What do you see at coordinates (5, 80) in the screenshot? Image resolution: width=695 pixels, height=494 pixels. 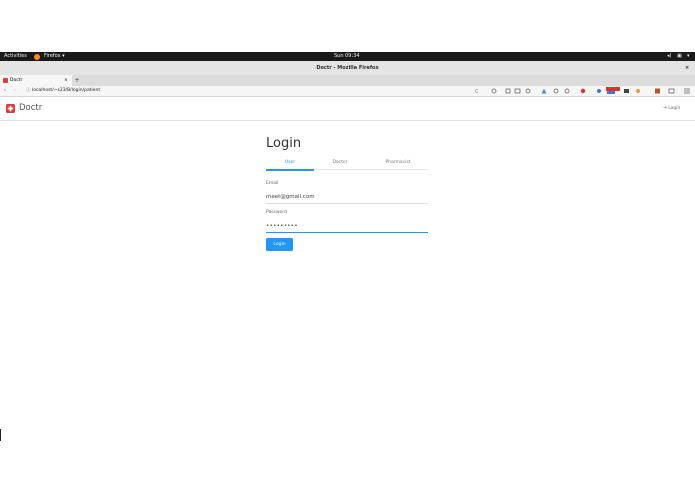 I see `tab-favicon-icon` at bounding box center [5, 80].